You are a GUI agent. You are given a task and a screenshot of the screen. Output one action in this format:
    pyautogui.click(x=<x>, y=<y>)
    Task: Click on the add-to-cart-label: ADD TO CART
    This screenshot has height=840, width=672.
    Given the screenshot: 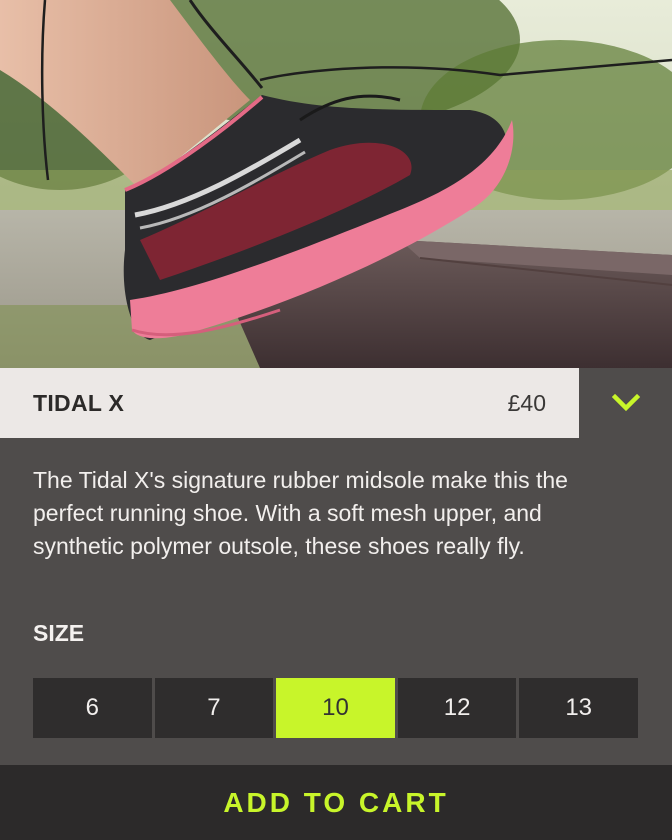 What is the action you would take?
    pyautogui.click(x=336, y=802)
    